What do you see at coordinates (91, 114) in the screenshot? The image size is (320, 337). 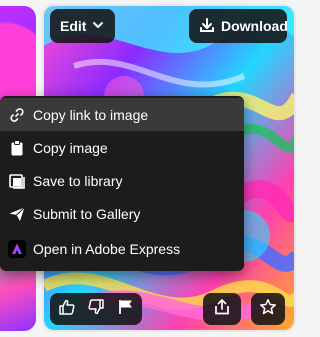 I see `menu-item-label: Copy link to image` at bounding box center [91, 114].